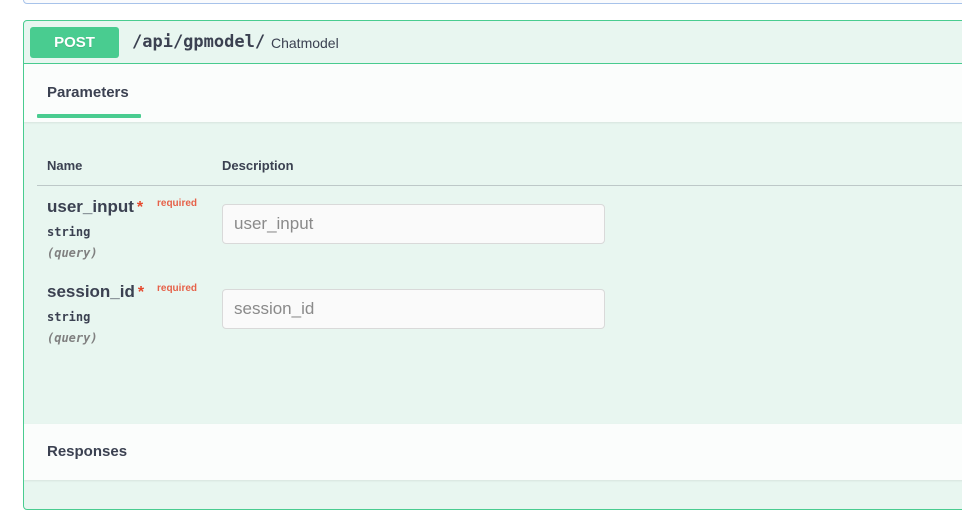 This screenshot has height=510, width=962. What do you see at coordinates (95, 206) in the screenshot?
I see `param-name-user-input: user_input *` at bounding box center [95, 206].